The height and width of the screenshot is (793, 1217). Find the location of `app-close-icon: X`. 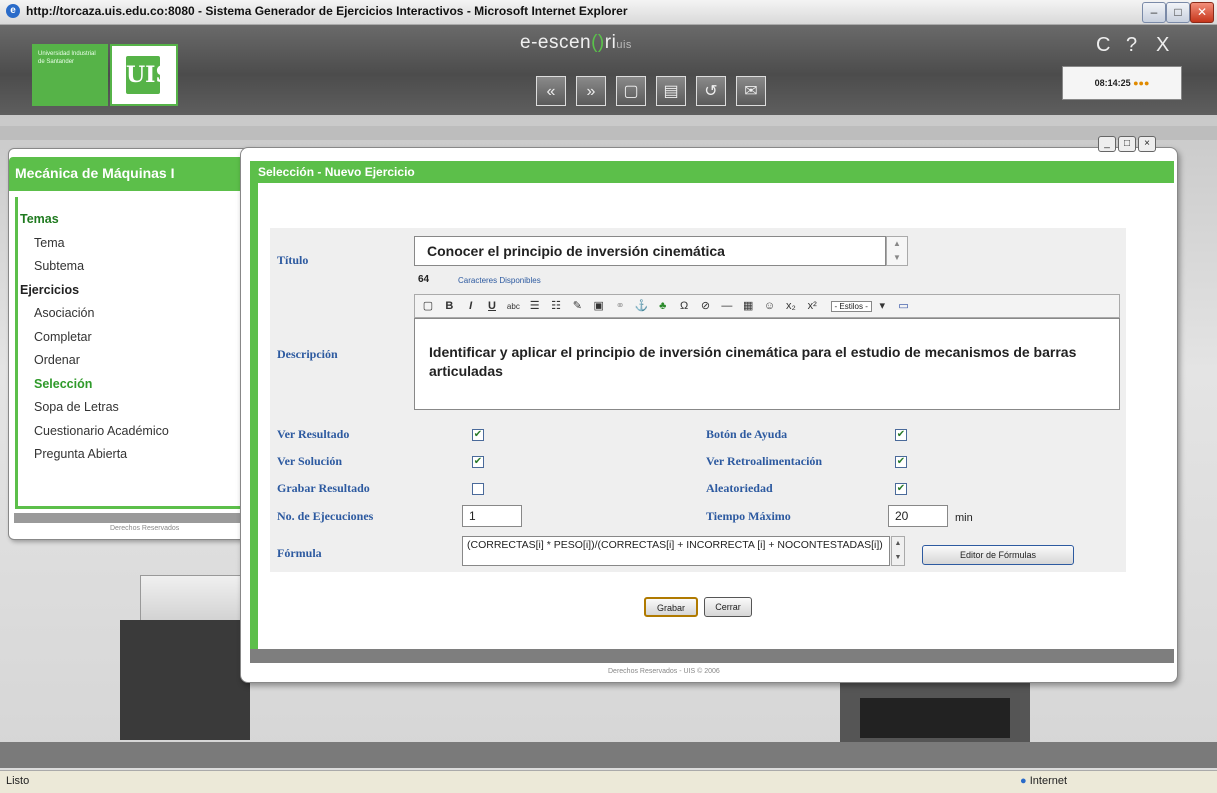

app-close-icon: X is located at coordinates (1162, 45).